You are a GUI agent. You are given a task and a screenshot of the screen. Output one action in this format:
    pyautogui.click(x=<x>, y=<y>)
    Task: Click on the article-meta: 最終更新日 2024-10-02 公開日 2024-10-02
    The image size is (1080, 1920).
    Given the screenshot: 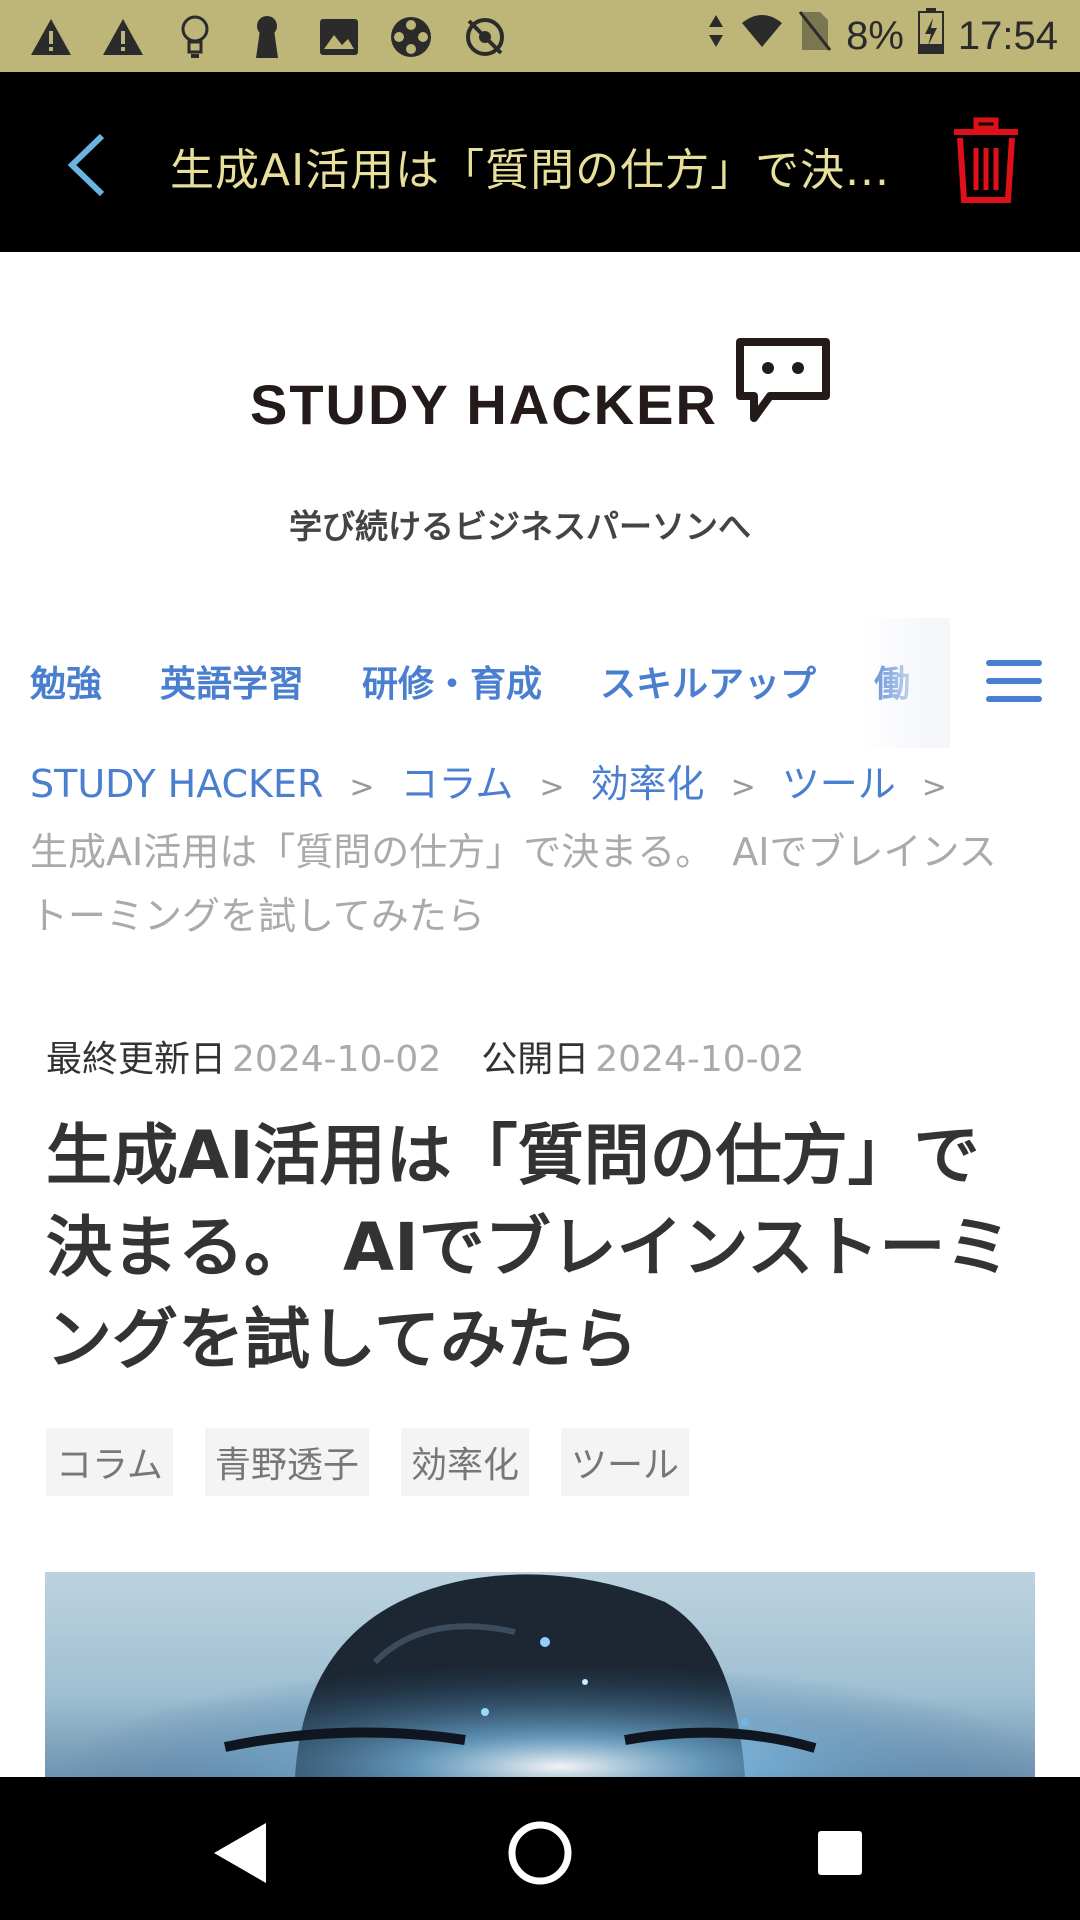 What is the action you would take?
    pyautogui.click(x=445, y=1056)
    